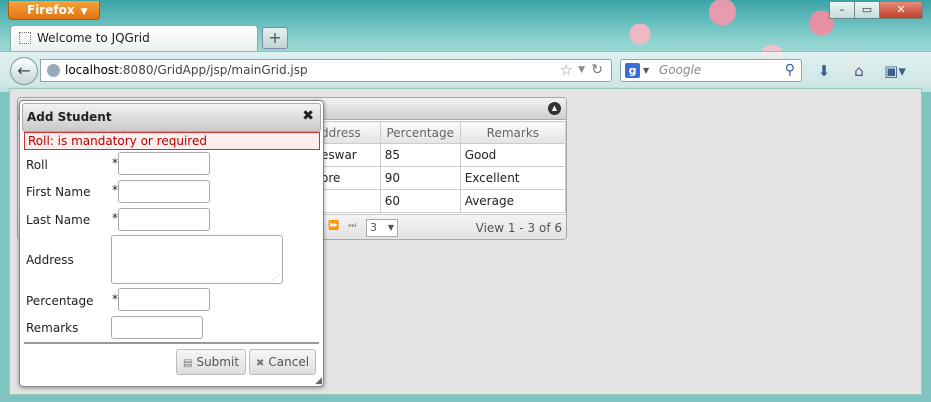  Describe the element at coordinates (188, 363) in the screenshot. I see `save-icon: ▤` at that location.